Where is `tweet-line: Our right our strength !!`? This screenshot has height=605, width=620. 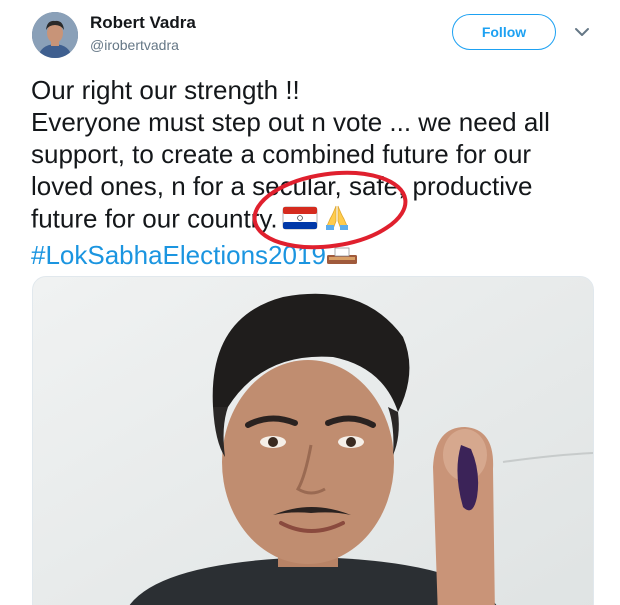
tweet-line: Our right our strength !! is located at coordinates (165, 90).